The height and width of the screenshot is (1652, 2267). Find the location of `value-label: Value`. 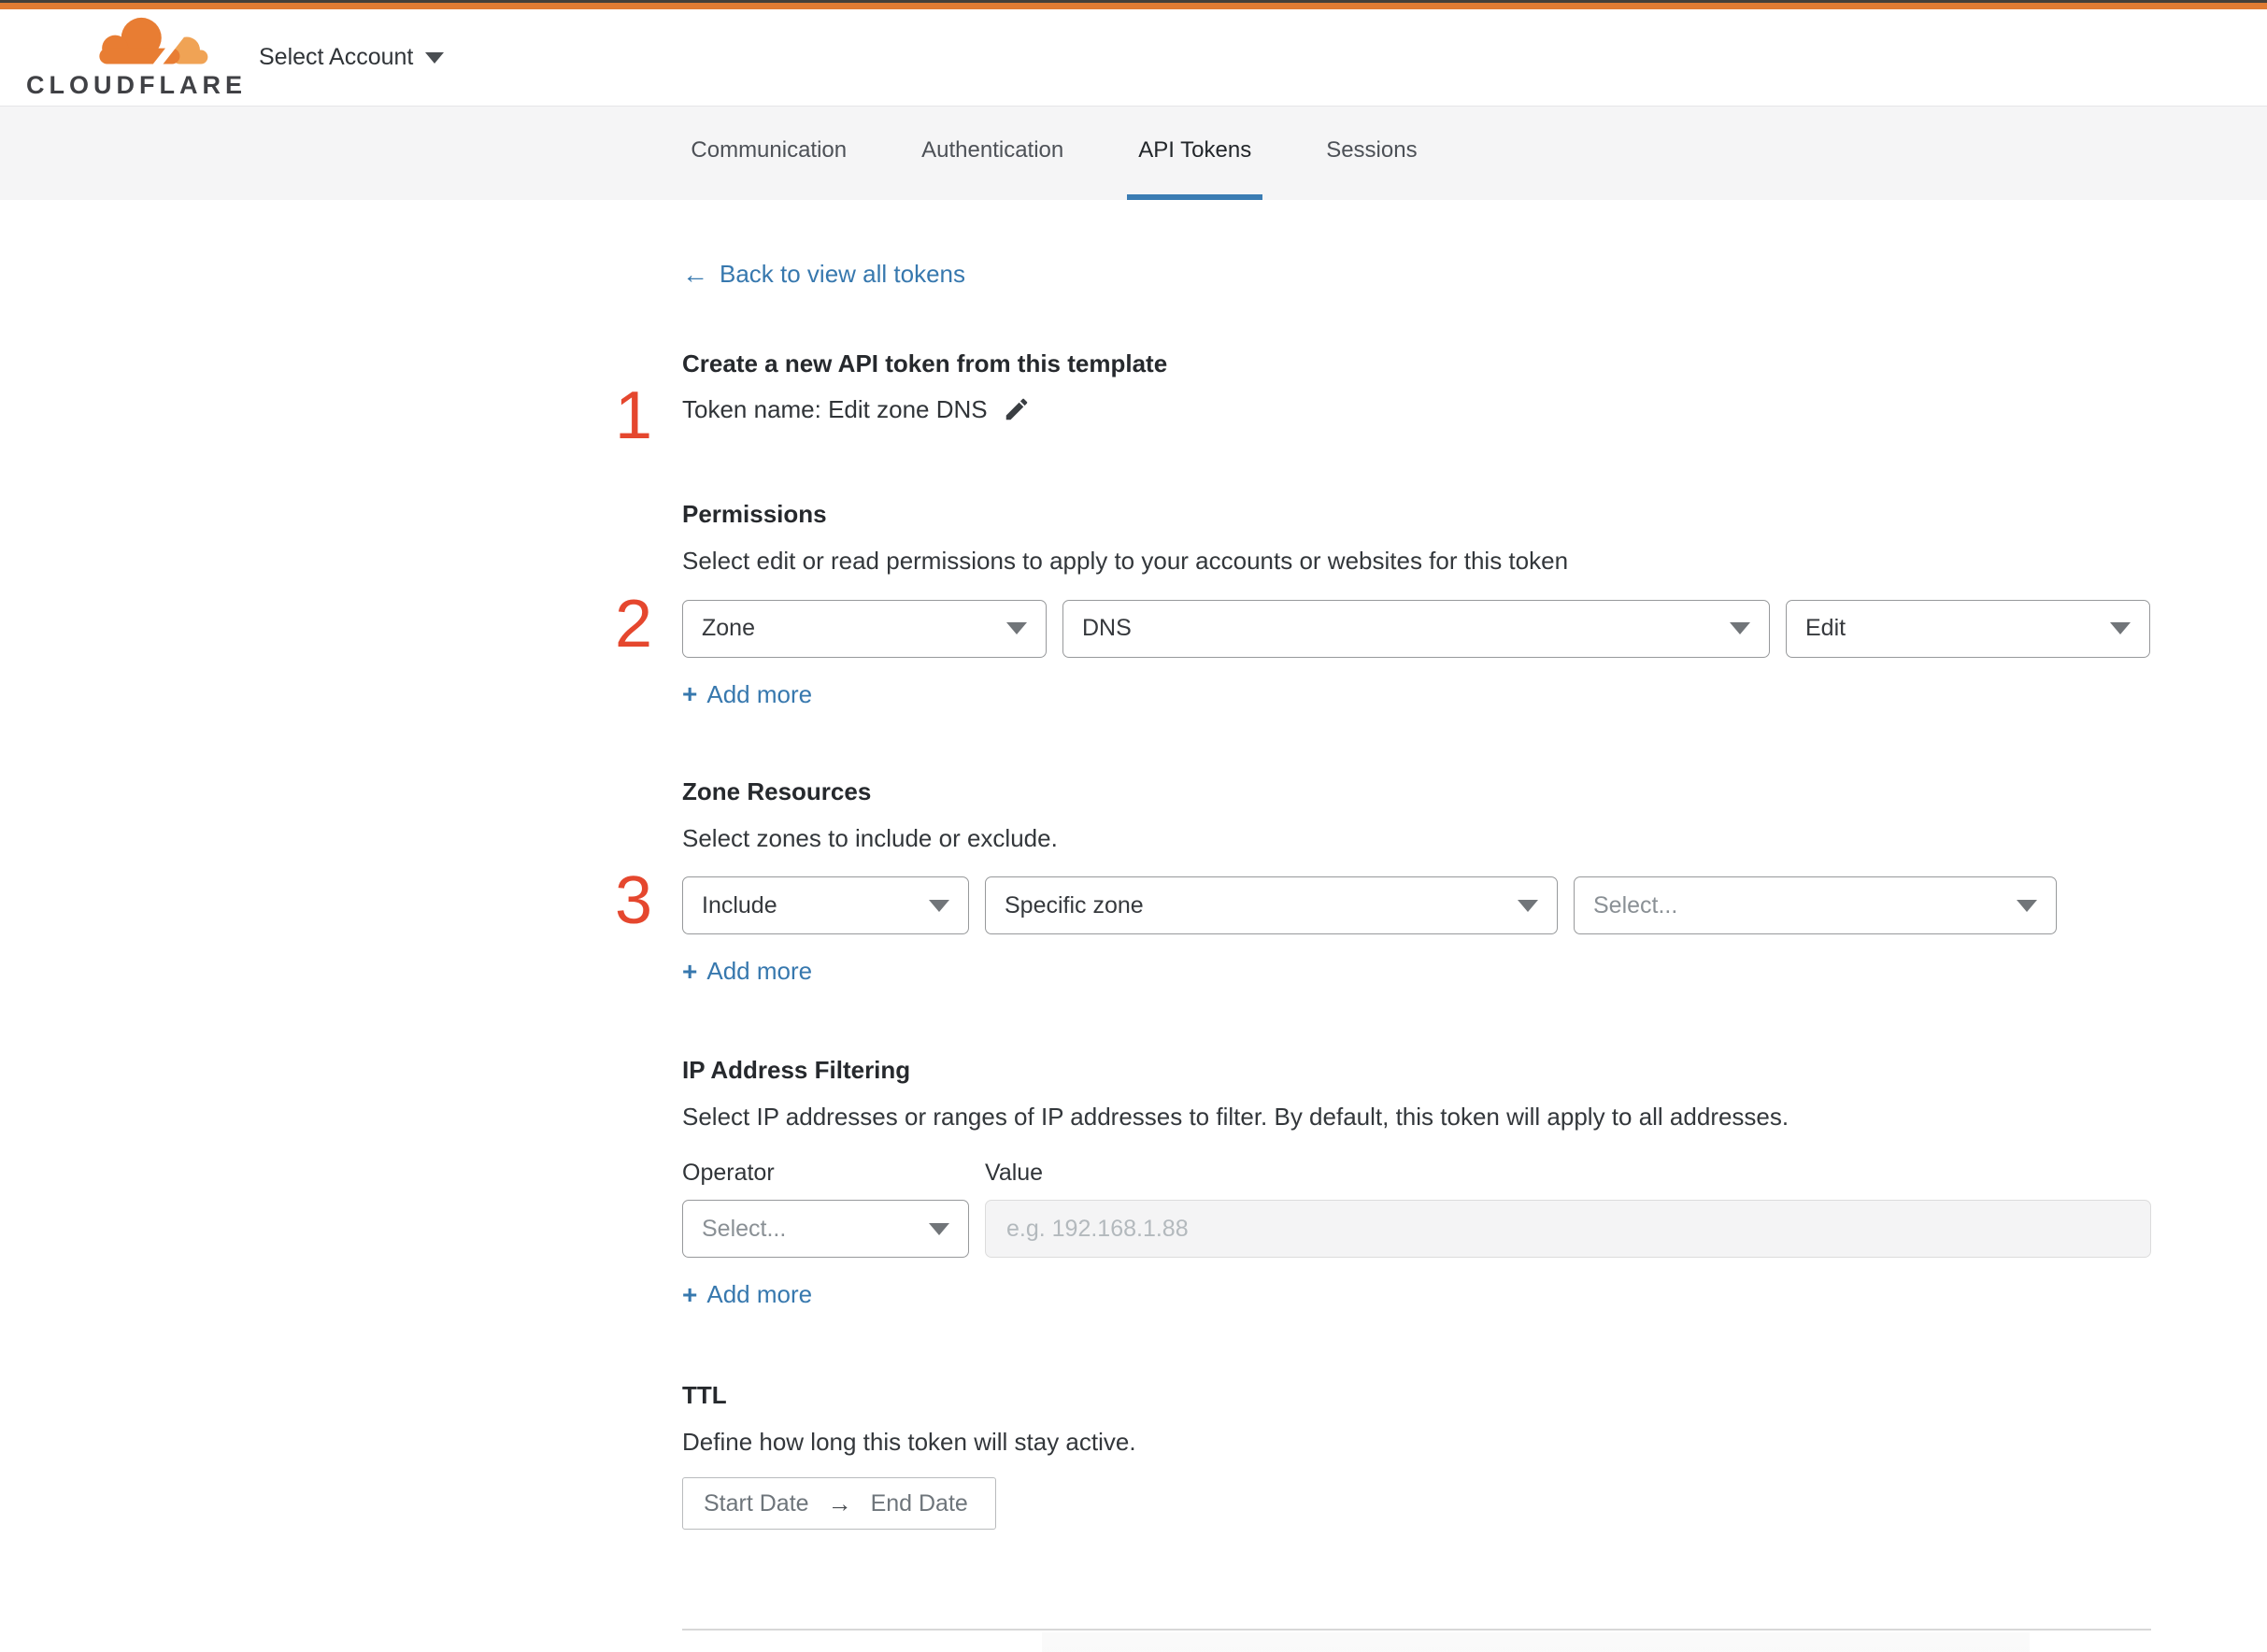

value-label: Value is located at coordinates (1015, 1174).